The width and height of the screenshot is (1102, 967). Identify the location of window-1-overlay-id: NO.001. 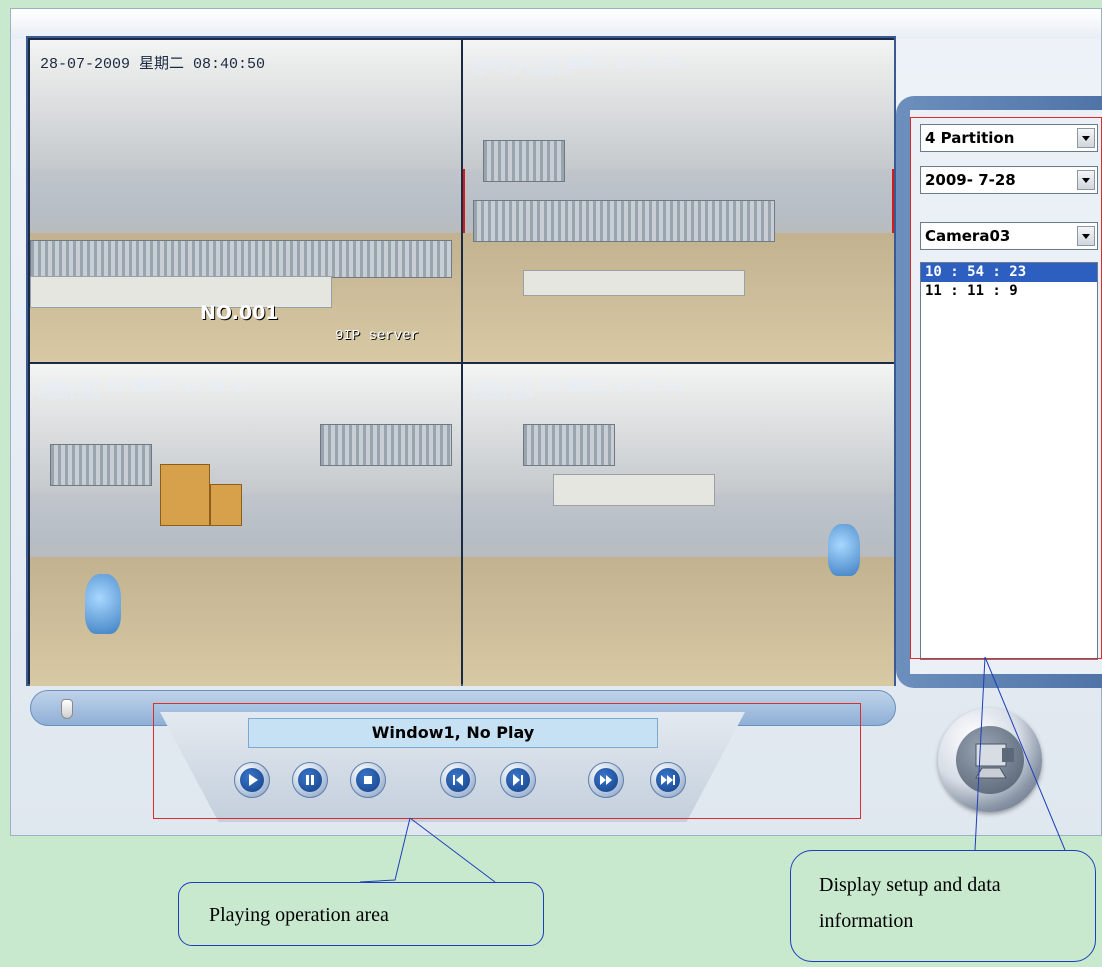
(239, 313).